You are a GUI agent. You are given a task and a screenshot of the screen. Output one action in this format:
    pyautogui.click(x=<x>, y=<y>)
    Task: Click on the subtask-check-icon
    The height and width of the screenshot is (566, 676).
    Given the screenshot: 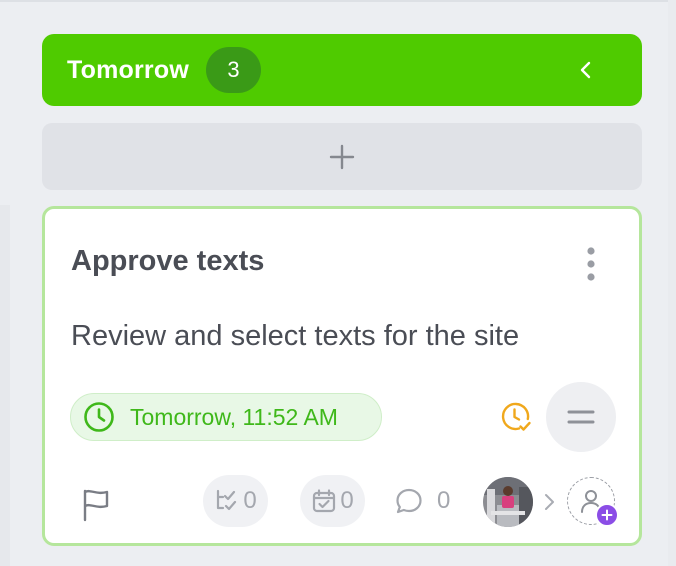 What is the action you would take?
    pyautogui.click(x=227, y=500)
    